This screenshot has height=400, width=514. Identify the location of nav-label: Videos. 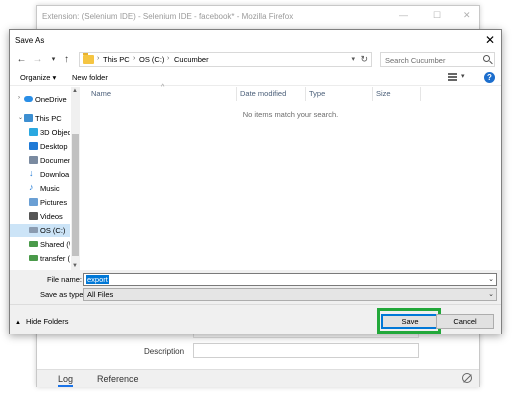
(51, 216).